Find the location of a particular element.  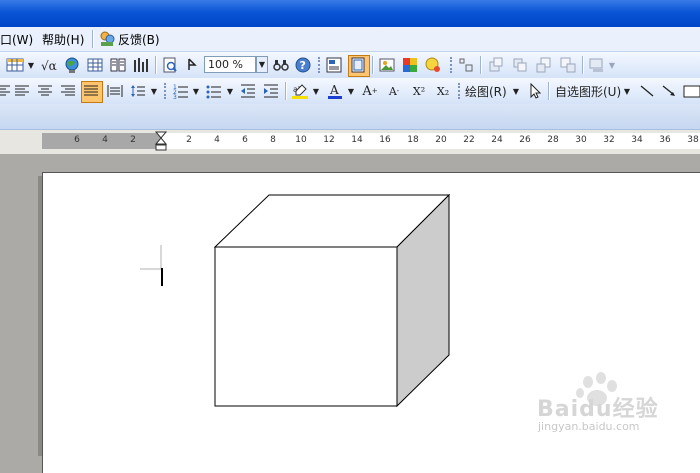

margin-corner-mark is located at coordinates (151, 257).